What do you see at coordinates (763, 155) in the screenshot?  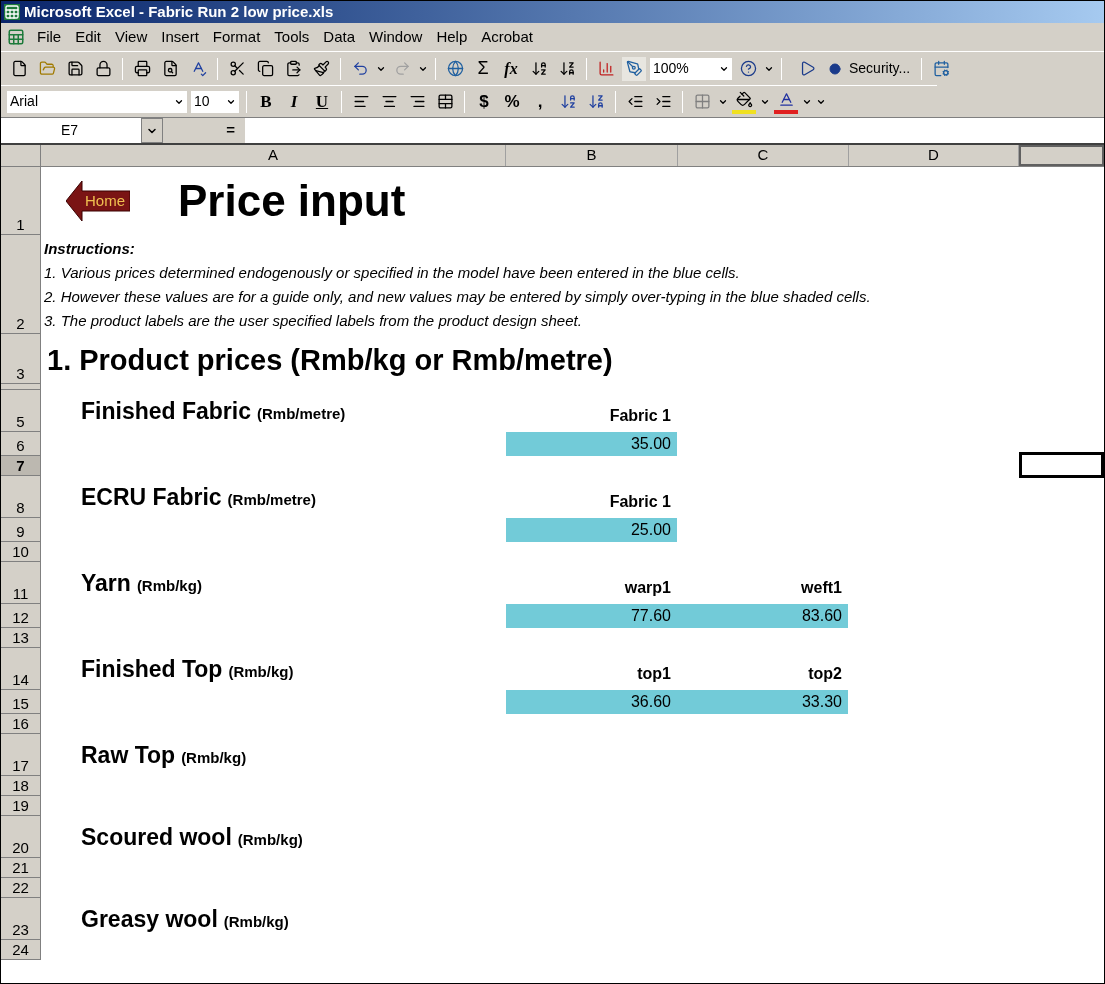 I see `column-header: C` at bounding box center [763, 155].